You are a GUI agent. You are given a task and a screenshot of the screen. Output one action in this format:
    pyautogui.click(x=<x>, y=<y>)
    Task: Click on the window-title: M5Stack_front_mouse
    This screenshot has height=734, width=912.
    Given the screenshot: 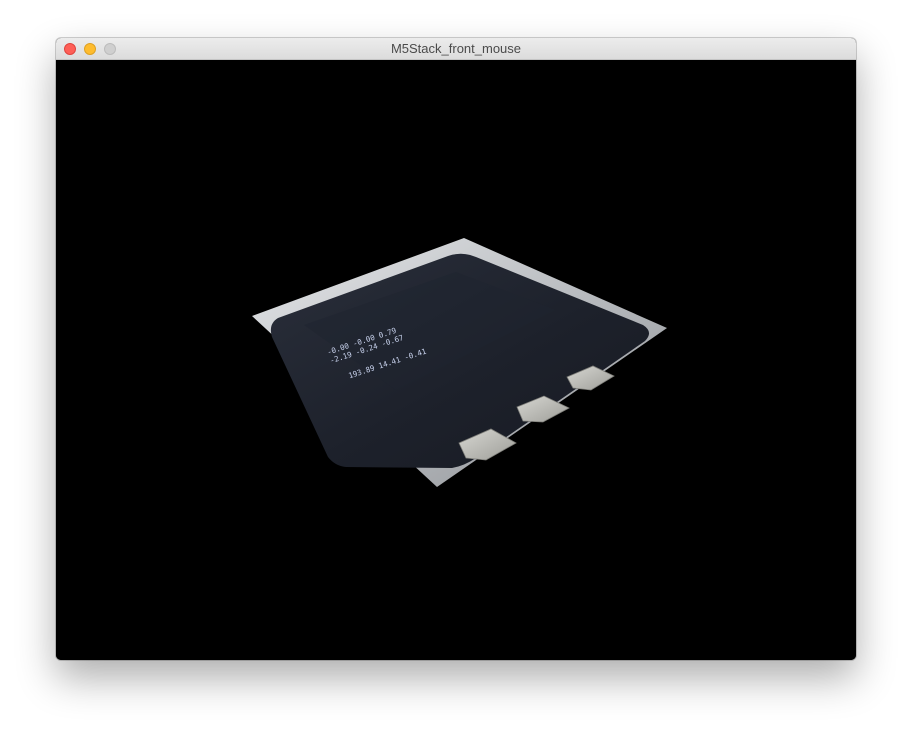 What is the action you would take?
    pyautogui.click(x=456, y=48)
    